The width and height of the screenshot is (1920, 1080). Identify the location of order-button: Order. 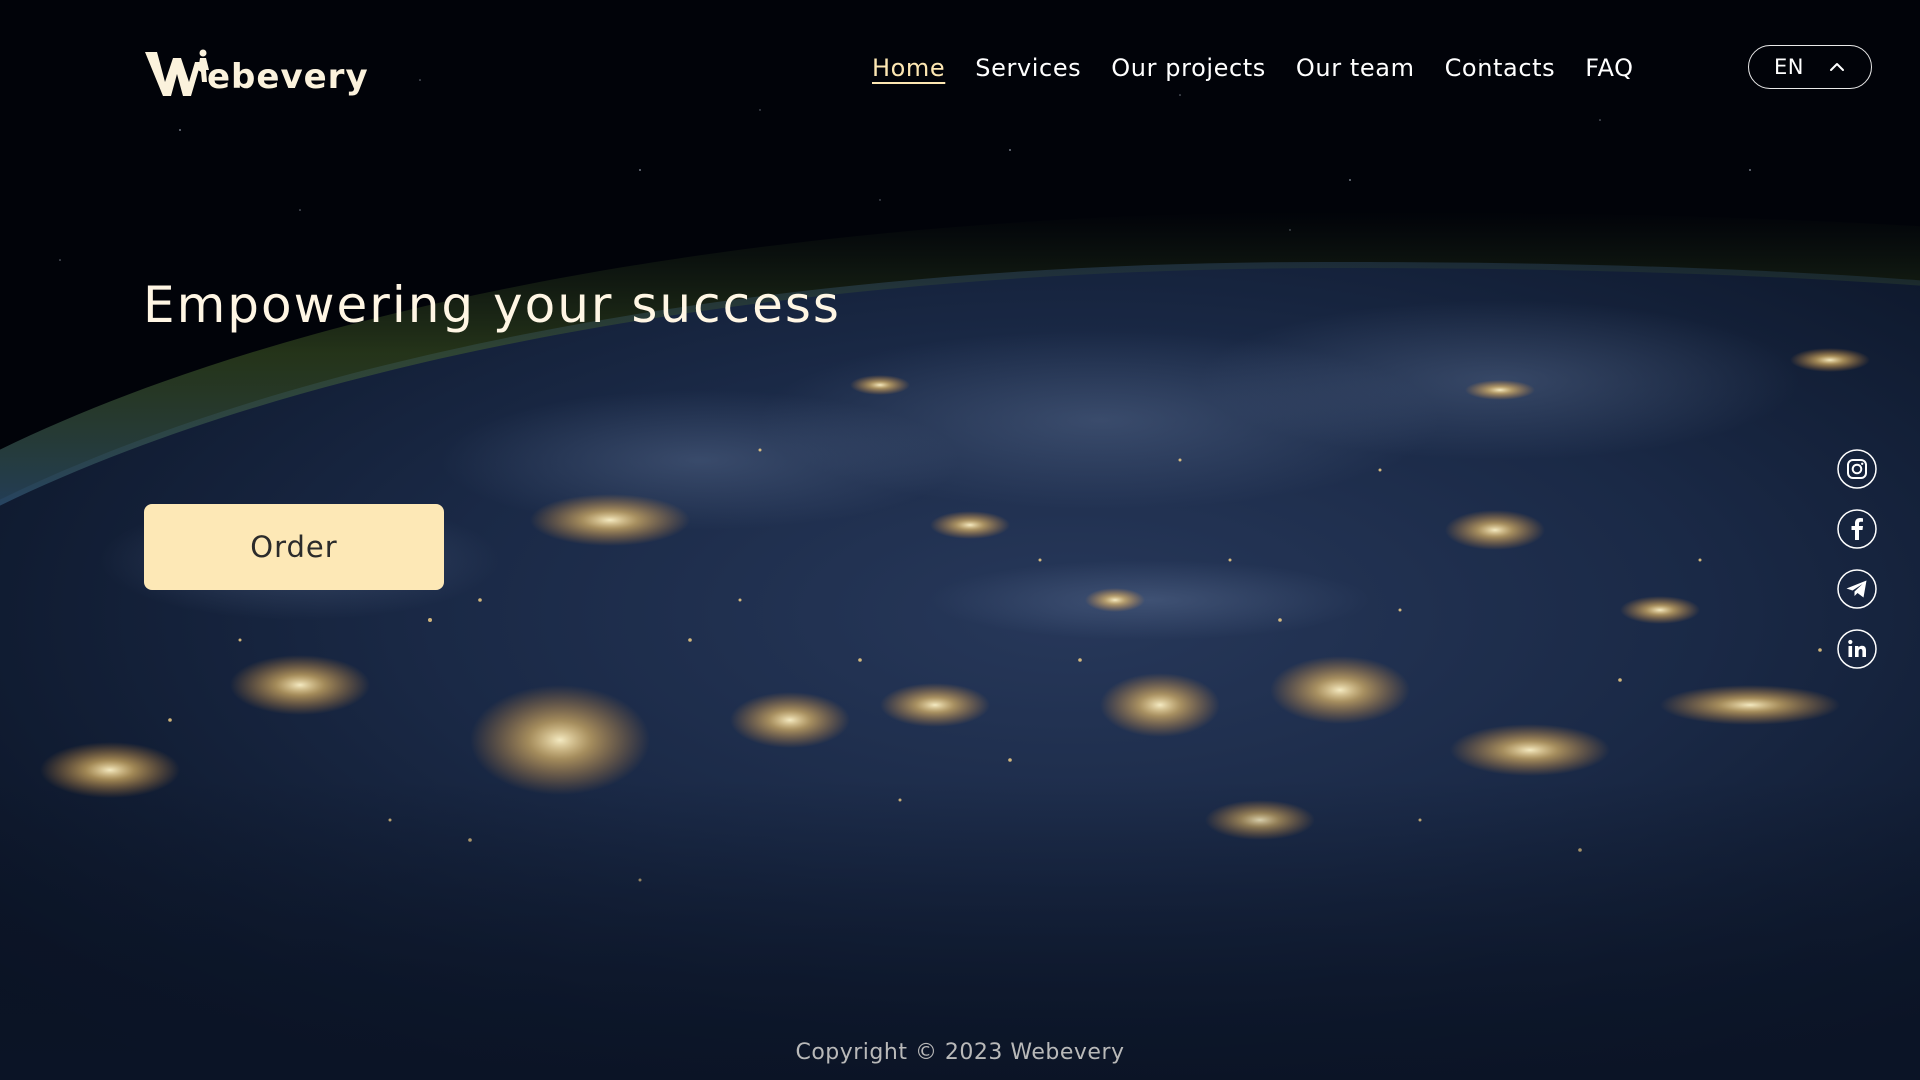
(294, 547).